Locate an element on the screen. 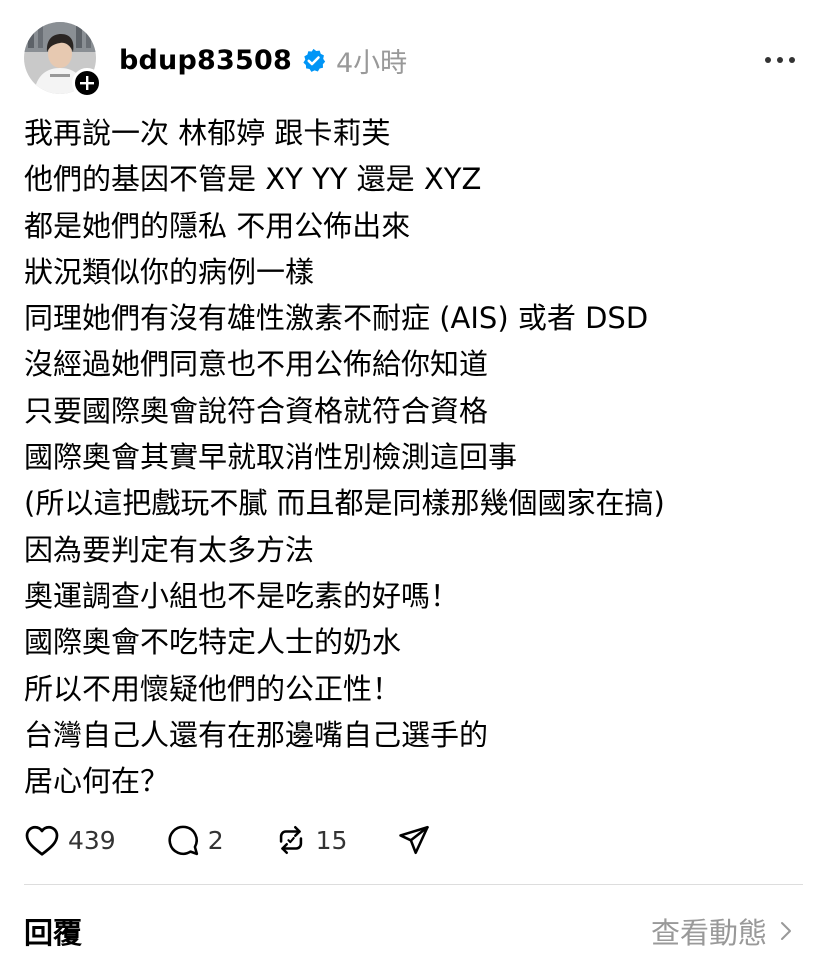 The width and height of the screenshot is (827, 965). follow-button is located at coordinates (87, 83).